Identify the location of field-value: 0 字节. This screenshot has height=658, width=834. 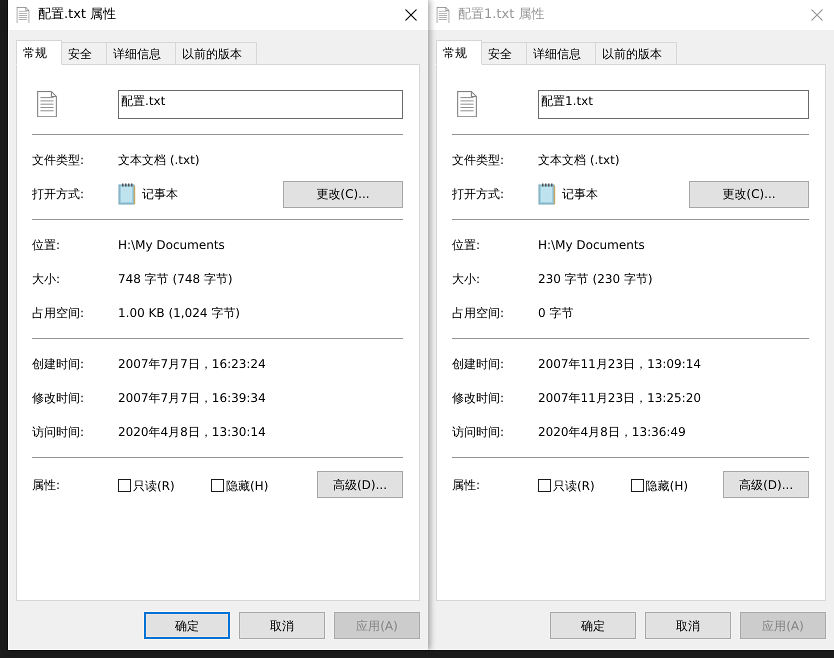
(556, 313).